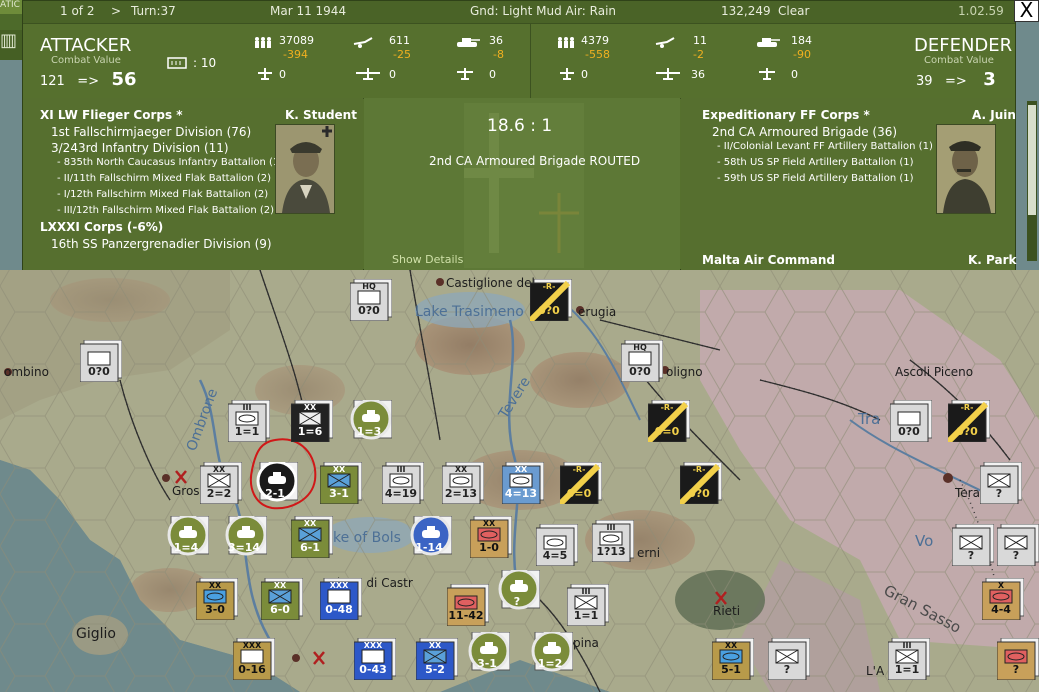 The height and width of the screenshot is (692, 1039). What do you see at coordinates (804, 132) in the screenshot?
I see `defender-unit-line-0: 2nd CA Armoured Brigade (36)` at bounding box center [804, 132].